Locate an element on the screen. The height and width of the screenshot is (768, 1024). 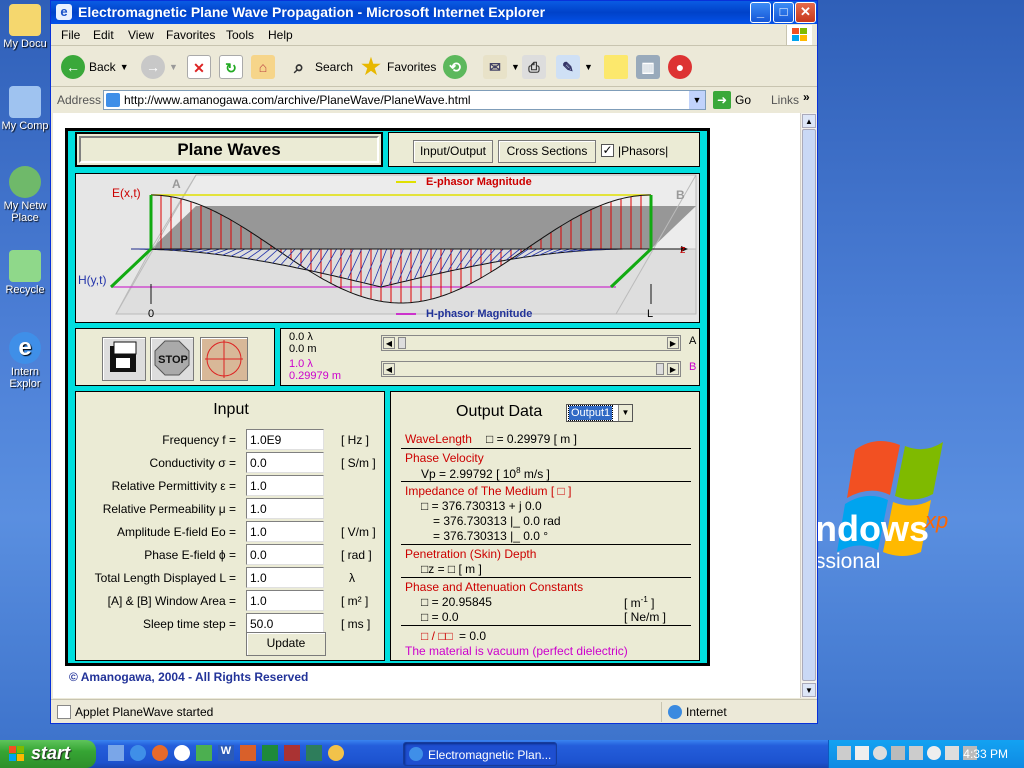
menu-view: View is located at coordinates (141, 35).